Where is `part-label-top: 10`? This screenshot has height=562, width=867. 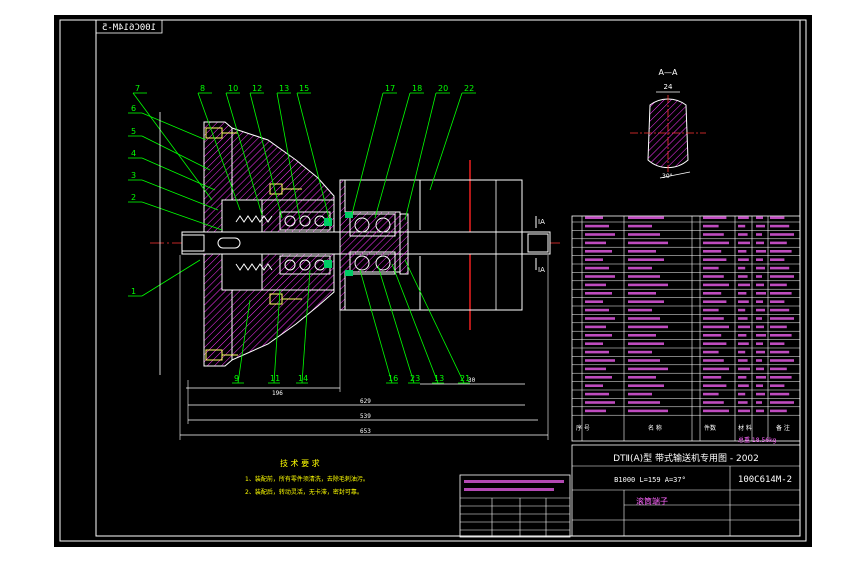
part-label-top: 10 is located at coordinates (233, 88).